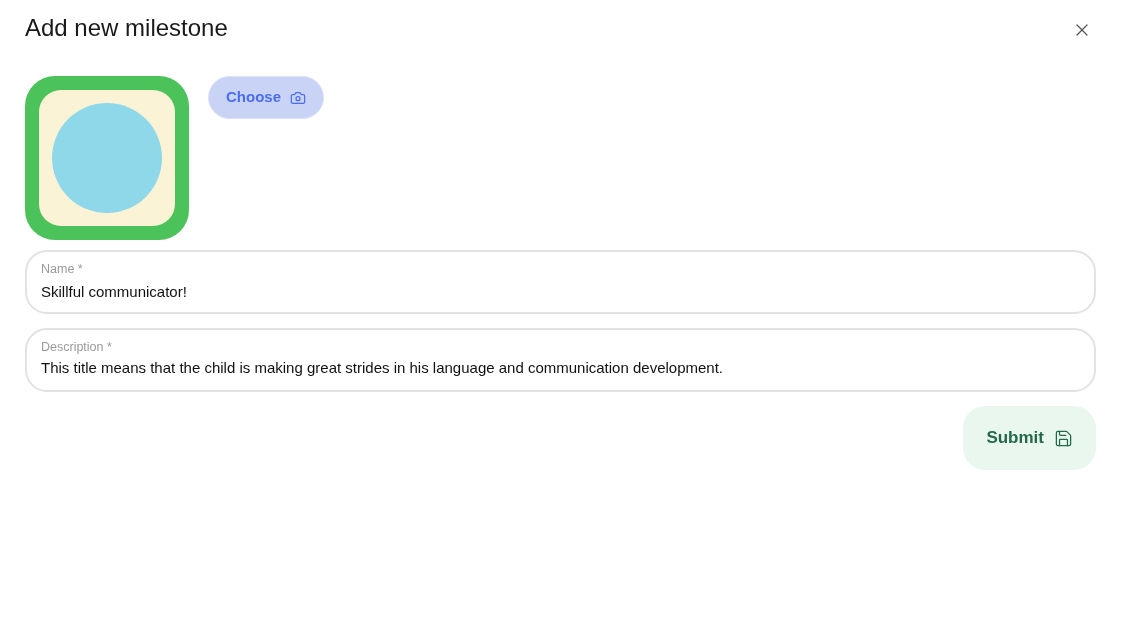 Image resolution: width=1121 pixels, height=630 pixels. Describe the element at coordinates (77, 347) in the screenshot. I see `field-label: Description *` at that location.